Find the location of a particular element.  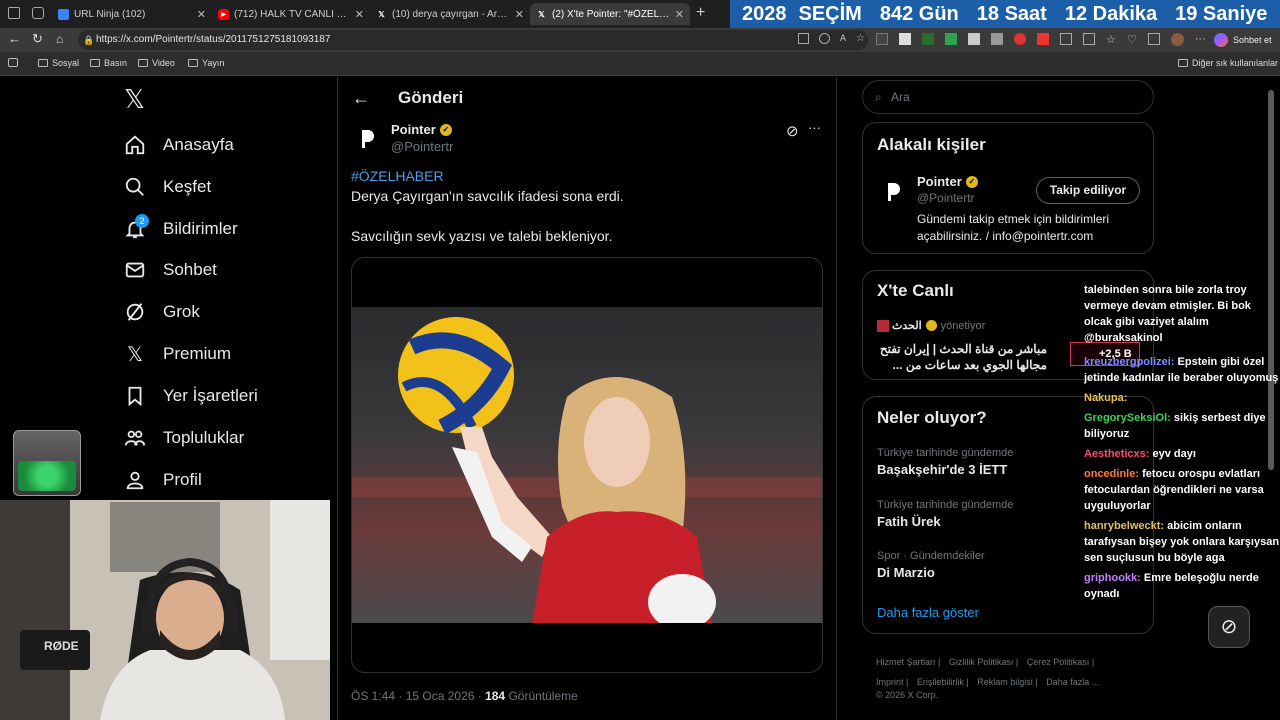

verified-gold-icon: ✓ is located at coordinates (971, 181).